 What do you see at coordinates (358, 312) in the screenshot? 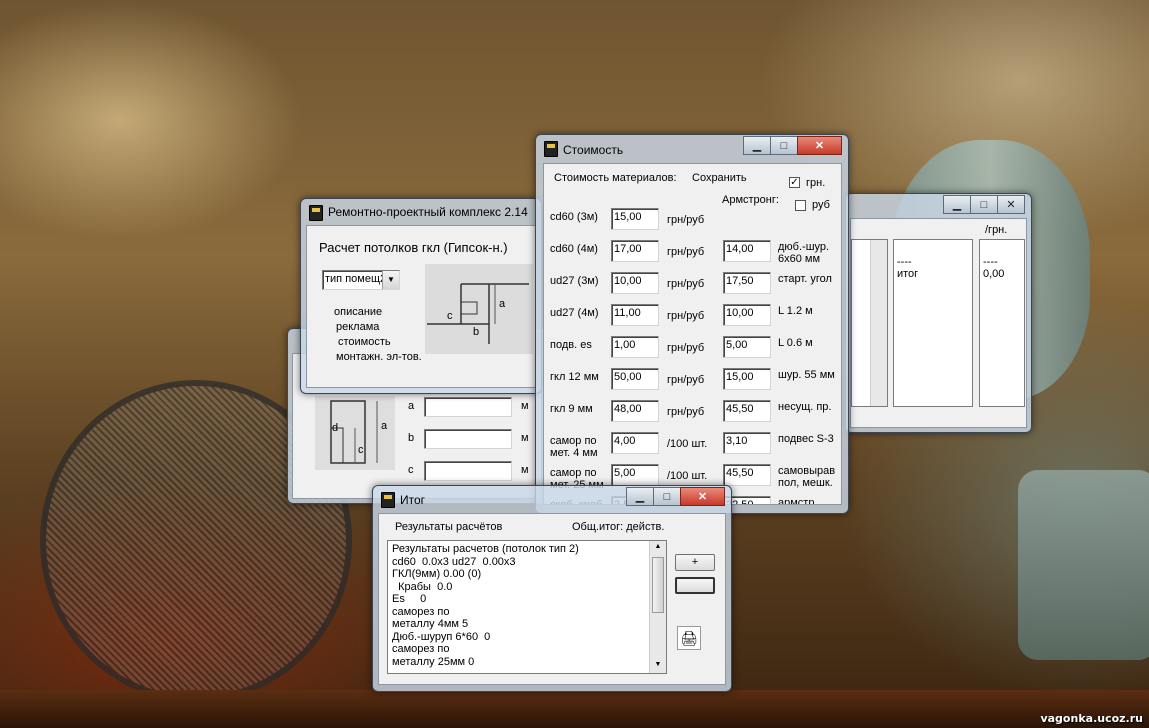
I see `menu-item-description: описание` at bounding box center [358, 312].